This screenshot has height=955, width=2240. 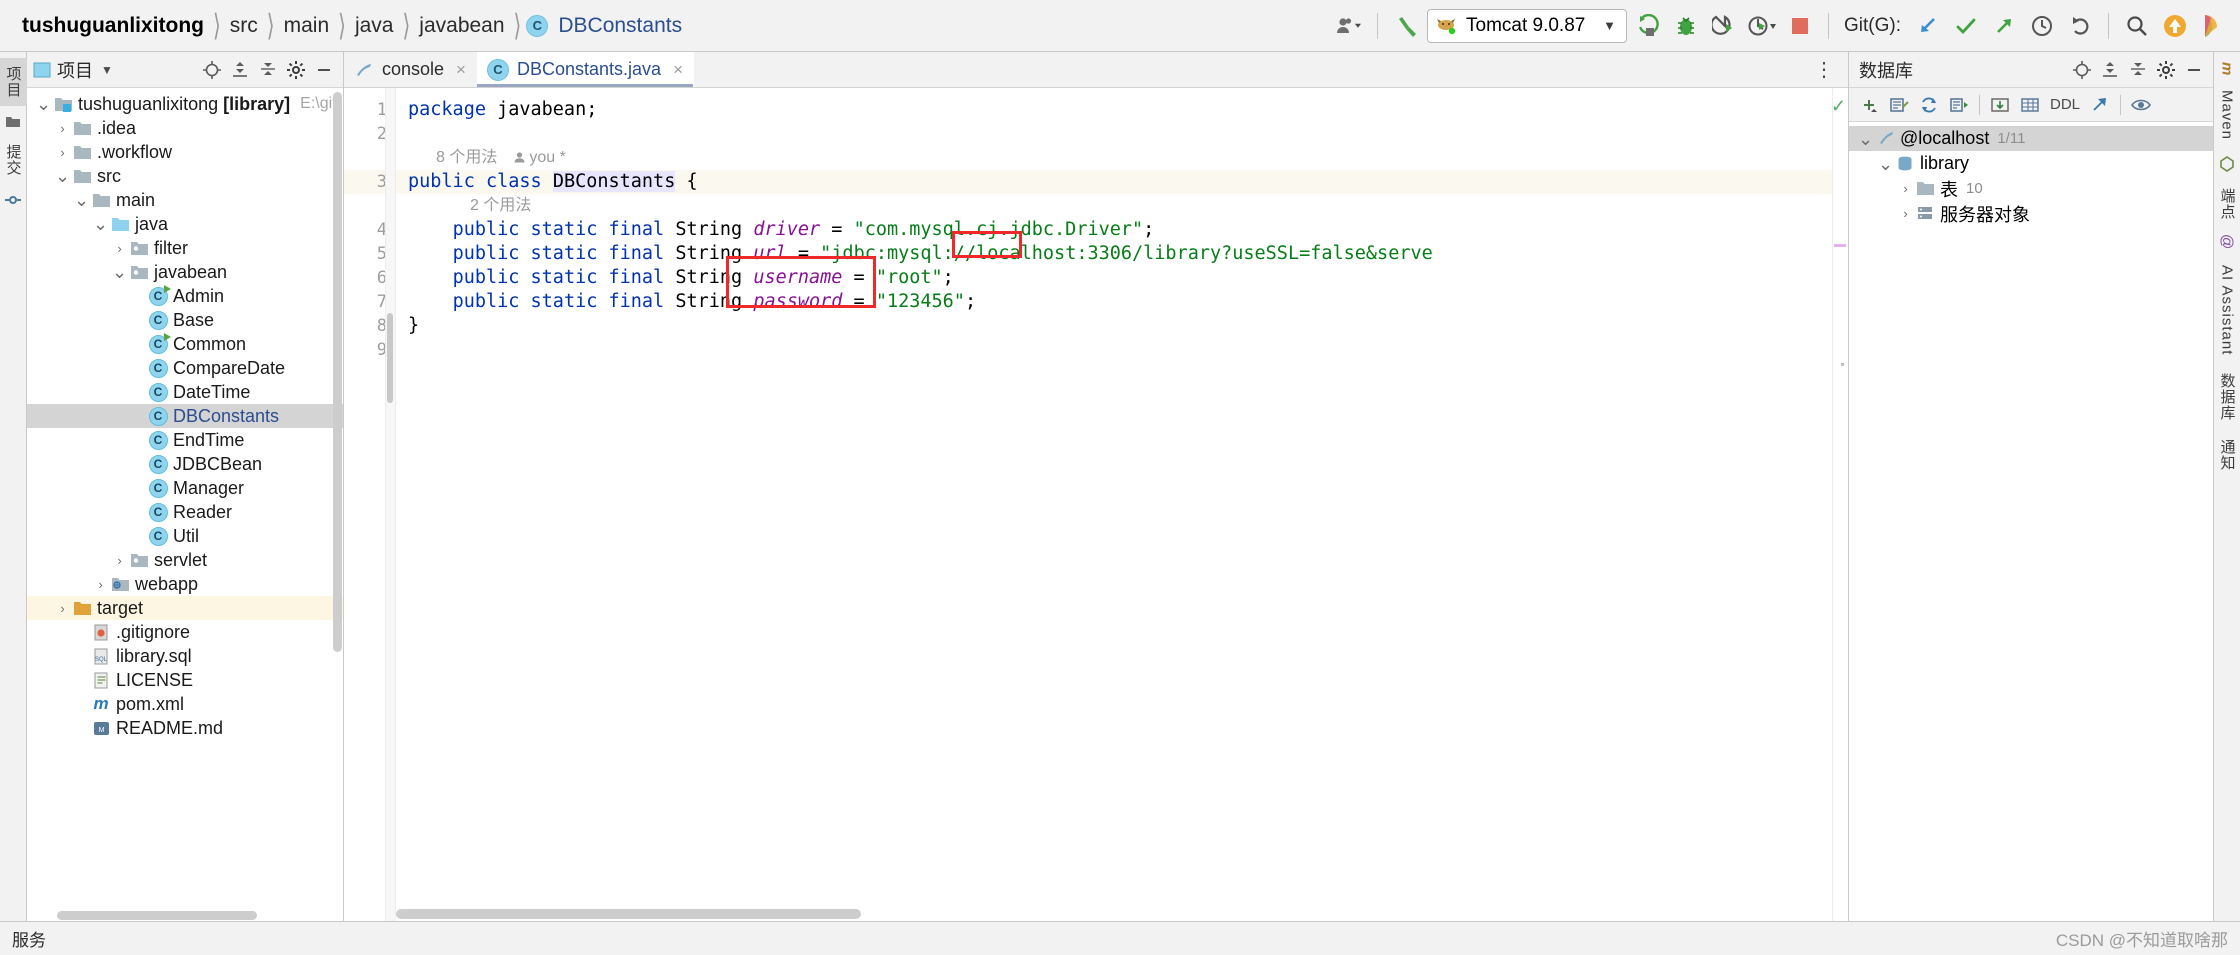 What do you see at coordinates (1349, 26) in the screenshot?
I see `user-dropdown-icon` at bounding box center [1349, 26].